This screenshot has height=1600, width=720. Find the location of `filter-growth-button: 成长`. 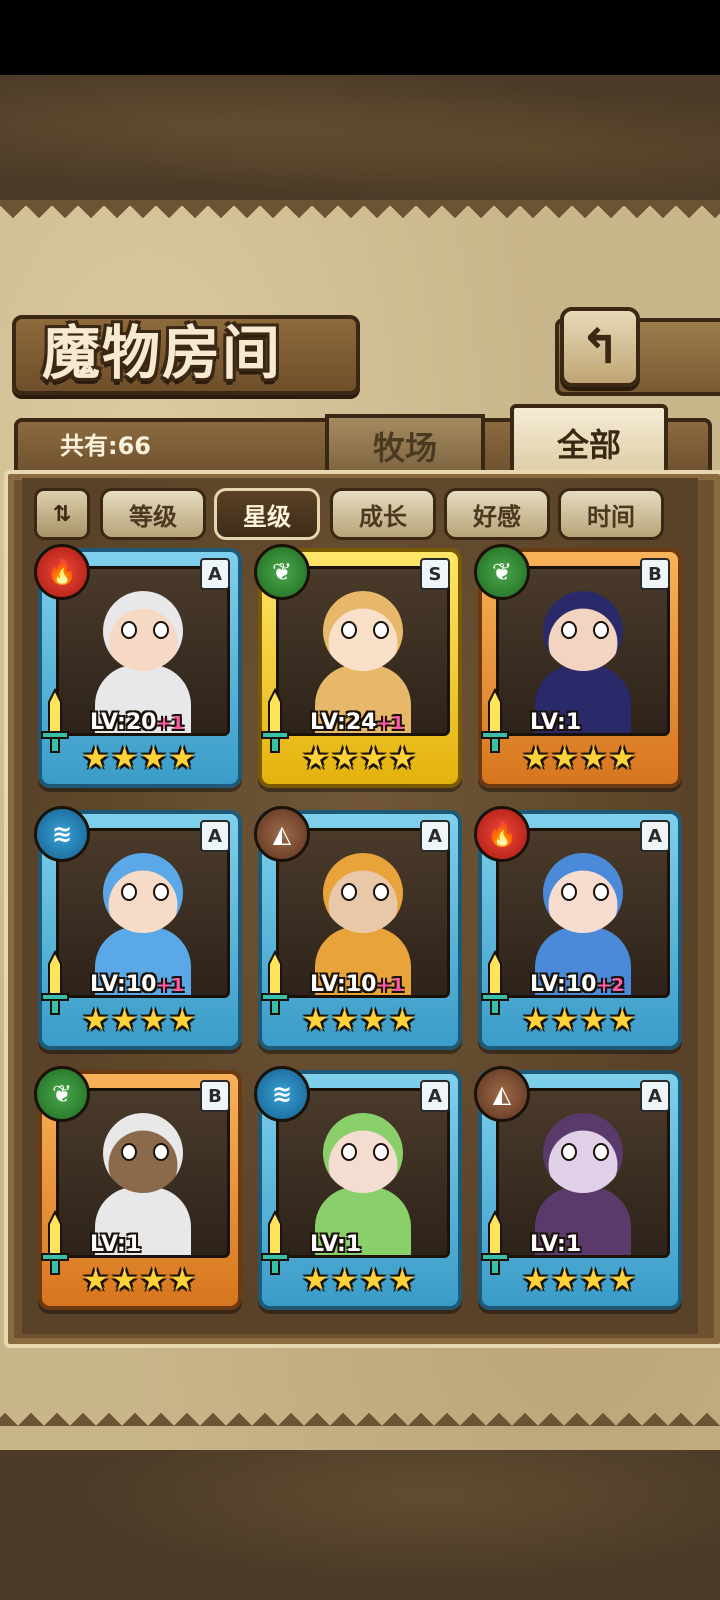

filter-growth-button: 成长 is located at coordinates (383, 514).